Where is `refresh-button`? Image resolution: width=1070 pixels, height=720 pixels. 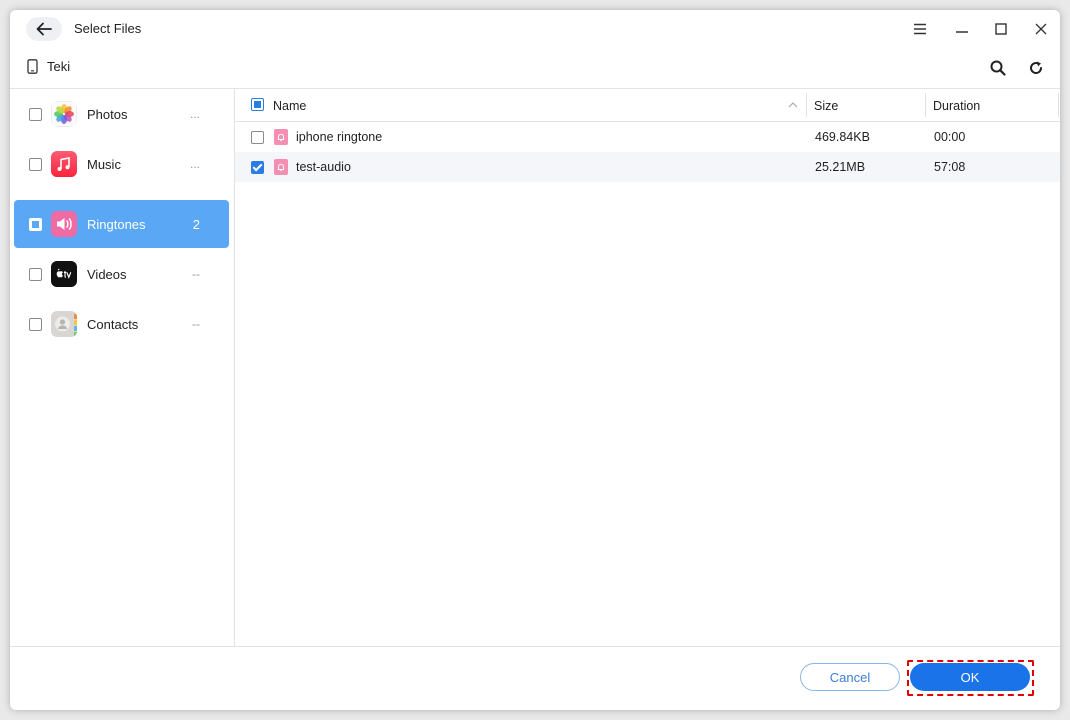 refresh-button is located at coordinates (1036, 68).